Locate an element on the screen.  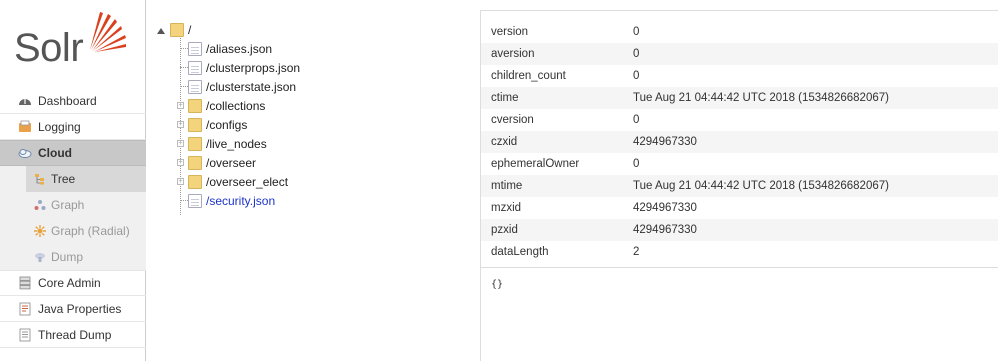
tree-item: /overseer is located at coordinates (222, 162).